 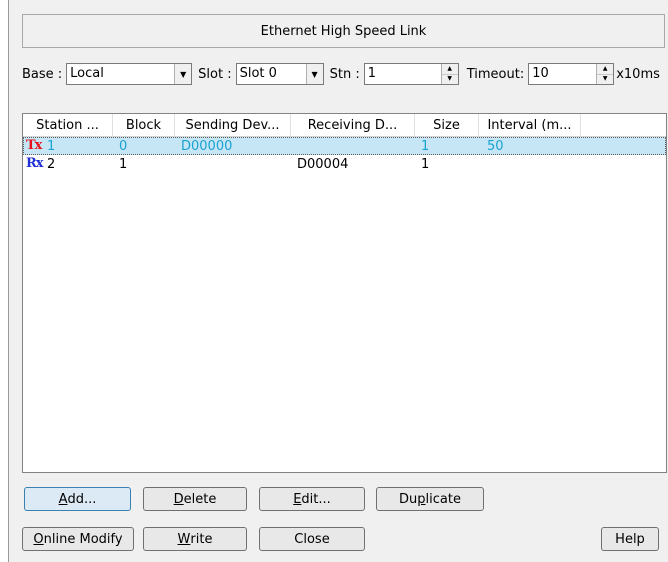 I want to click on delete-button-label: elete, so click(x=200, y=499).